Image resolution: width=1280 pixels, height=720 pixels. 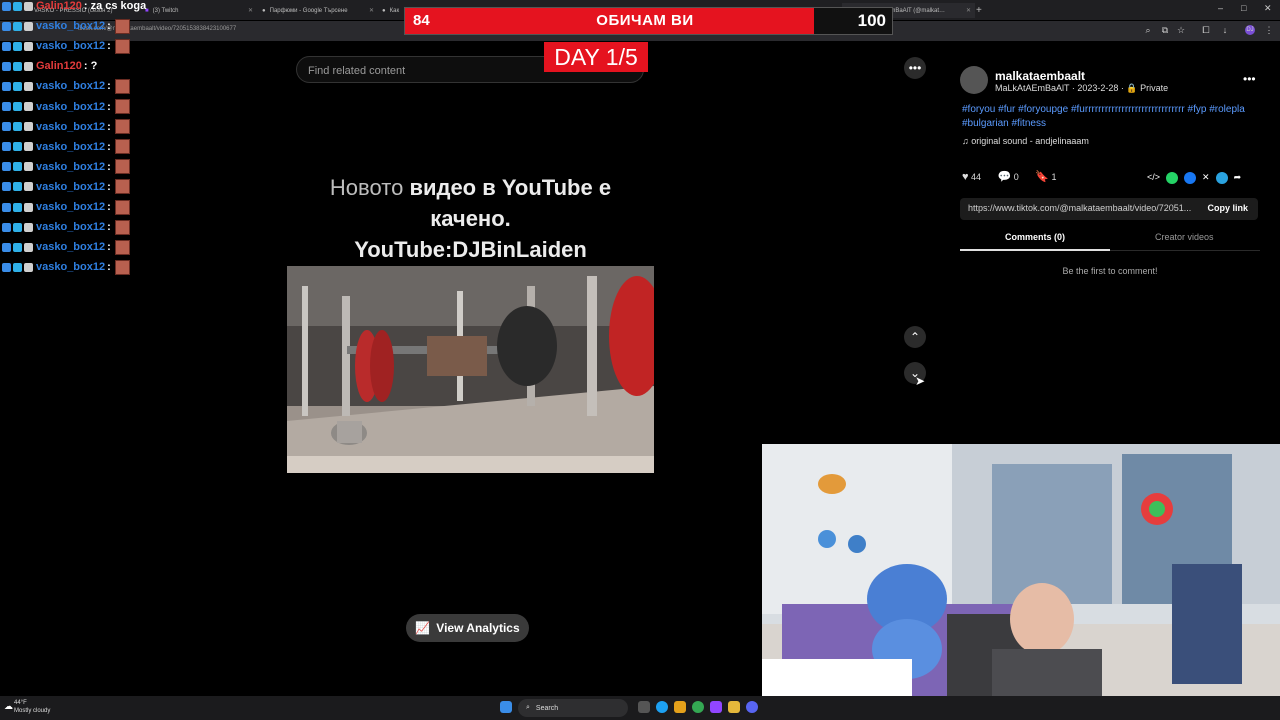 What do you see at coordinates (680, 707) in the screenshot?
I see `explorer-icon` at bounding box center [680, 707].